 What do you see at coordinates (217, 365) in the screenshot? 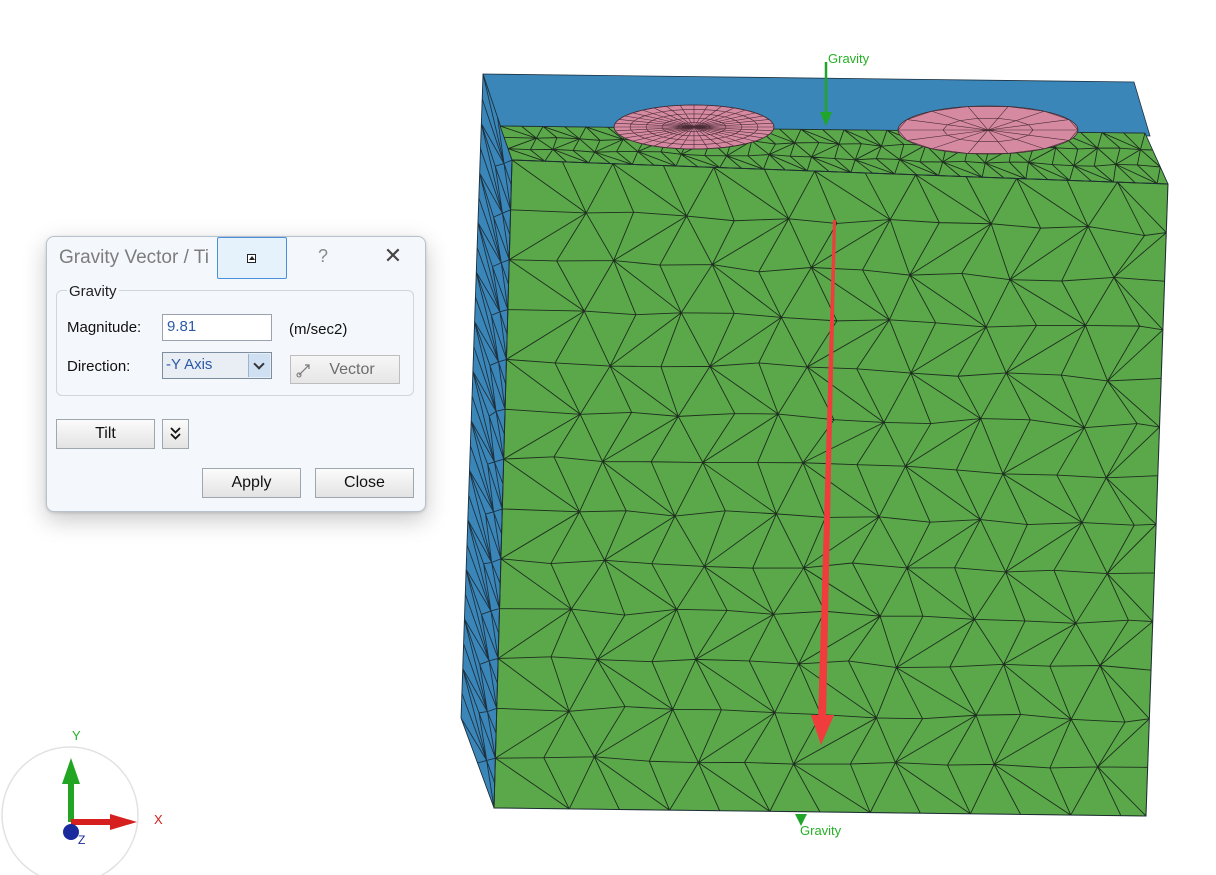
I see `direction-select: -Y Axis` at bounding box center [217, 365].